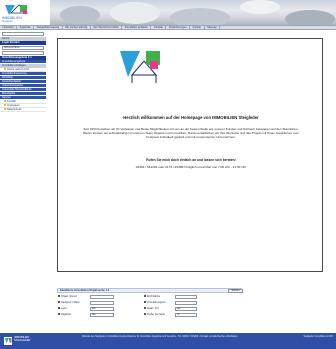 The height and width of the screenshot is (349, 336). What do you see at coordinates (14, 109) in the screenshot?
I see `sidebar-item-label: Datenschutz` at bounding box center [14, 109].